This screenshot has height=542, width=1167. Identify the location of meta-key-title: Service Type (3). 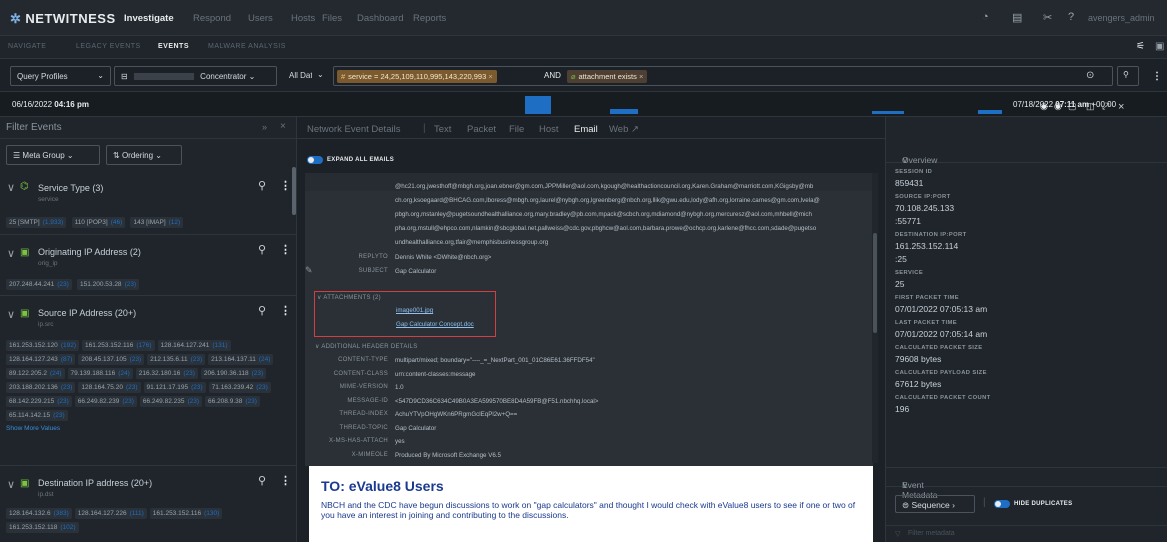
(70, 188).